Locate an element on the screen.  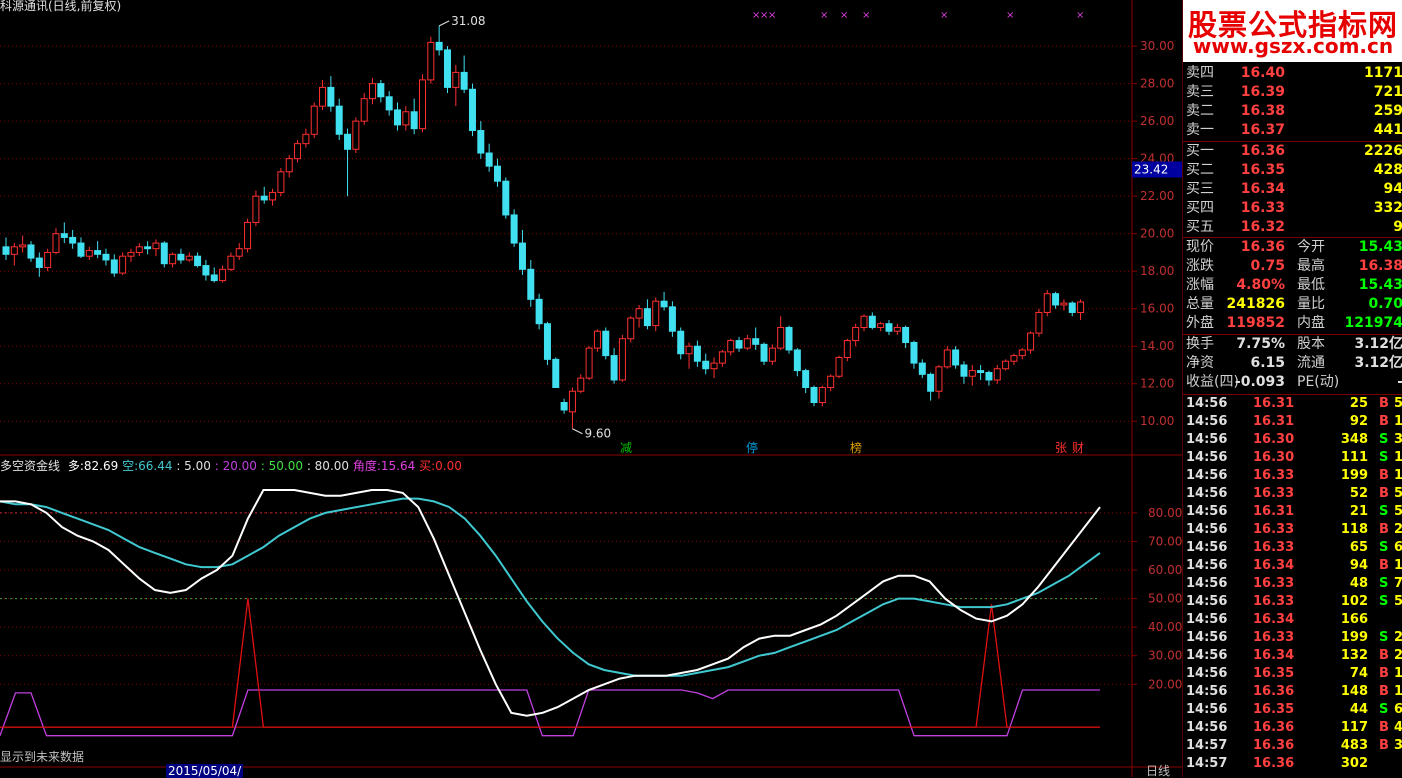
bid-volume: 332 is located at coordinates (1387, 208).